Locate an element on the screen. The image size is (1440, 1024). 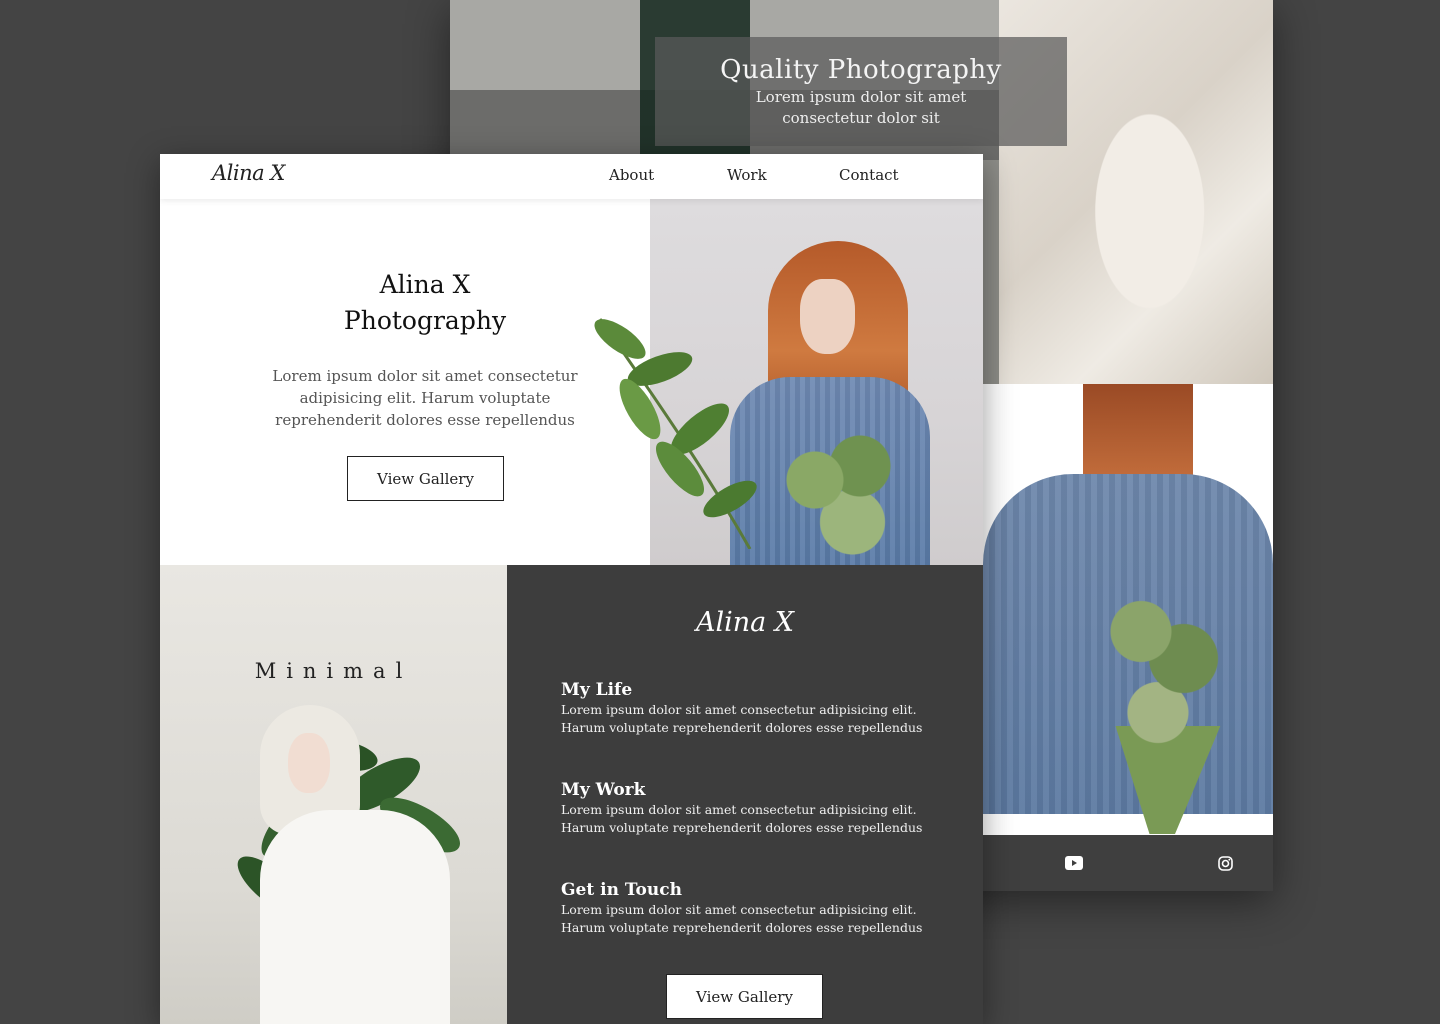
youtube-icon is located at coordinates (1074, 863).